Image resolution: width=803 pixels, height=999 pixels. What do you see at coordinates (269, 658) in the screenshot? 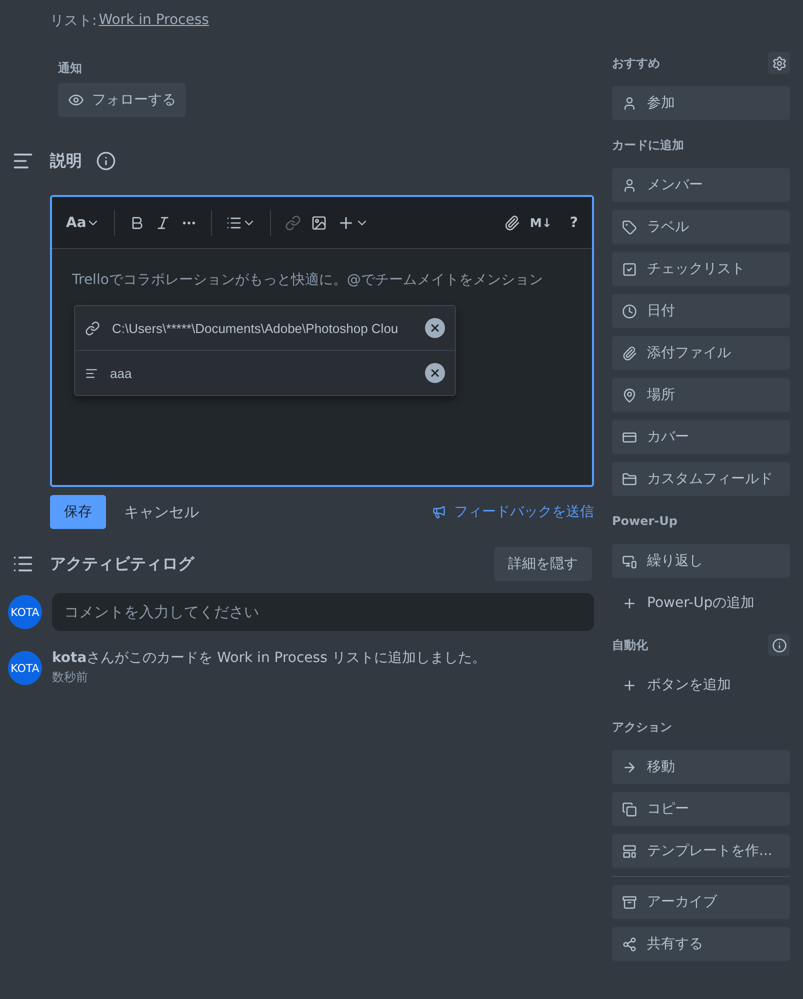
I see `activity-text: kotaさんがこのカードを Work in Process リストに追加しました。` at bounding box center [269, 658].